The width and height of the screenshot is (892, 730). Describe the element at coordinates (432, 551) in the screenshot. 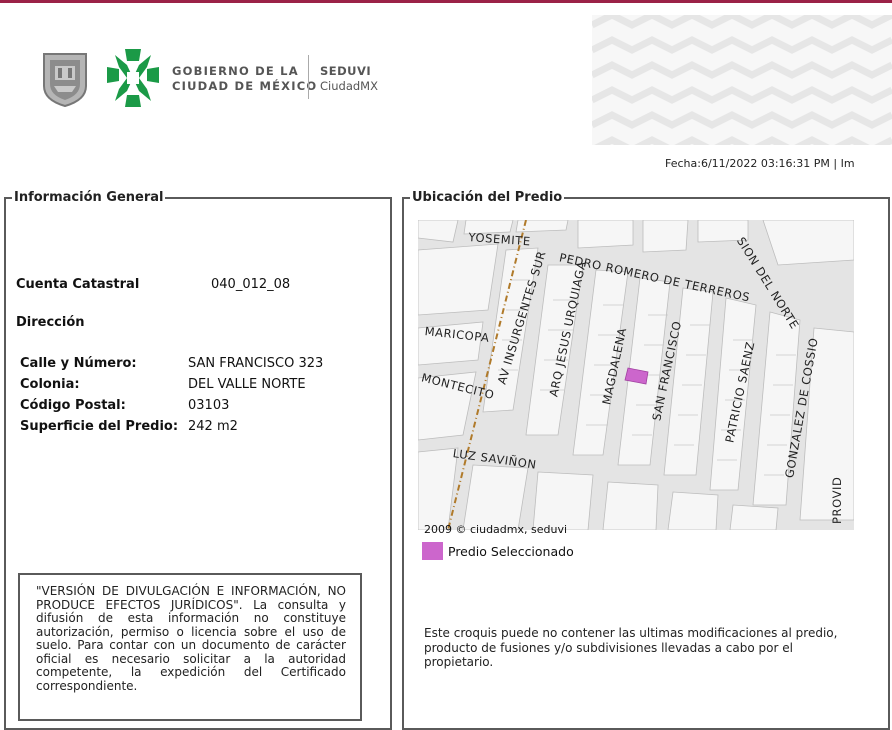

I see `legend-swatch` at that location.